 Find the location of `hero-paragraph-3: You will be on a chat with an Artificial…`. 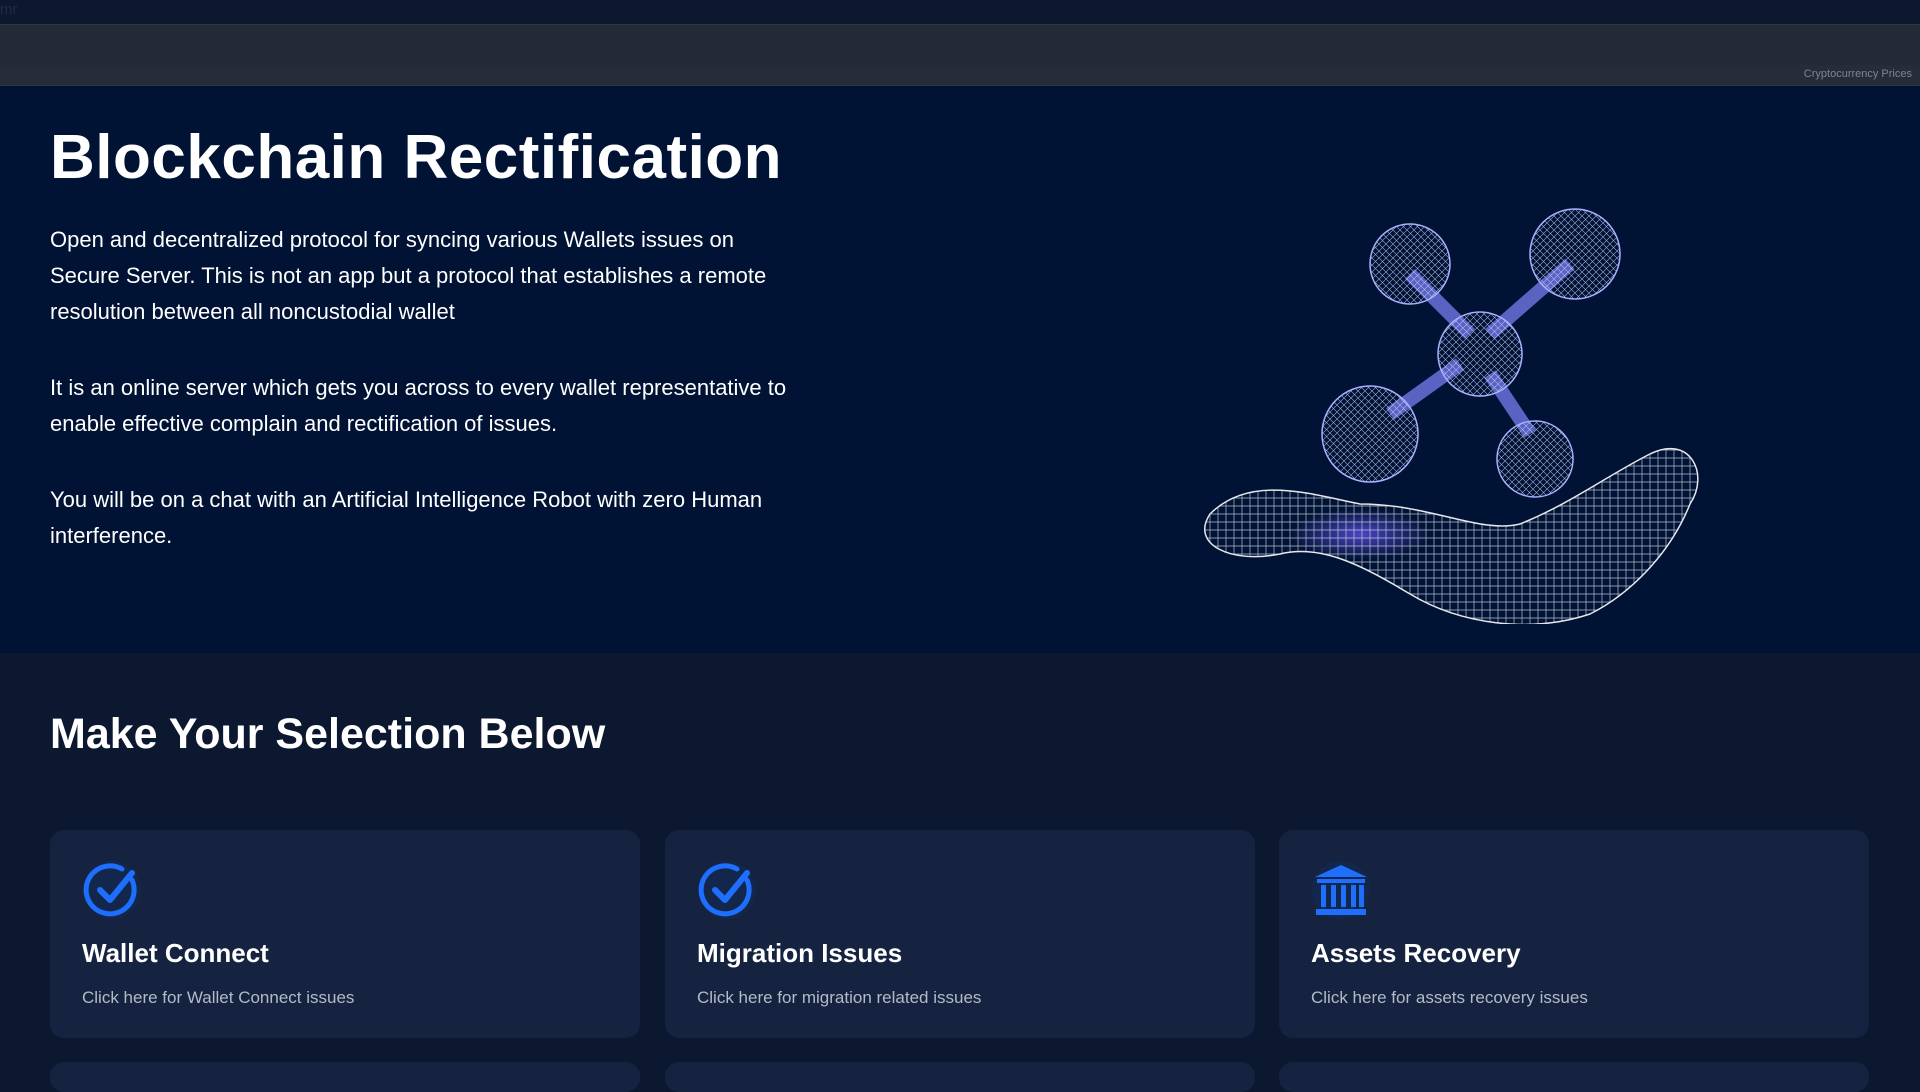

hero-paragraph-3: You will be on a chat with an Artificial… is located at coordinates (406, 517).